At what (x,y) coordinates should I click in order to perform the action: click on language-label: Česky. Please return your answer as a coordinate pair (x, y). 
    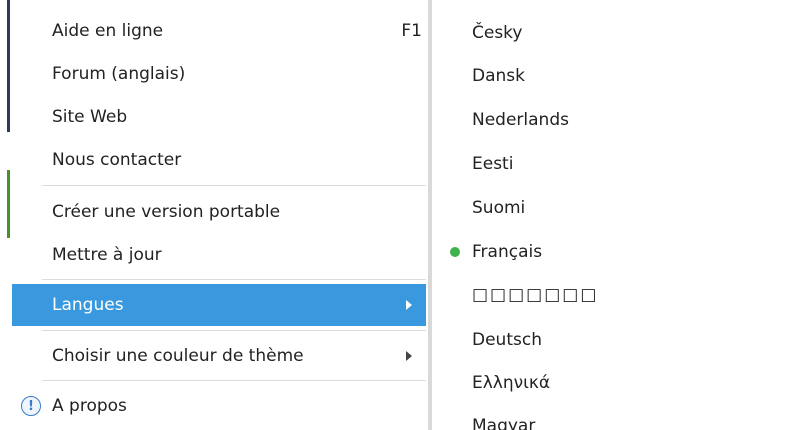
    Looking at the image, I should click on (497, 33).